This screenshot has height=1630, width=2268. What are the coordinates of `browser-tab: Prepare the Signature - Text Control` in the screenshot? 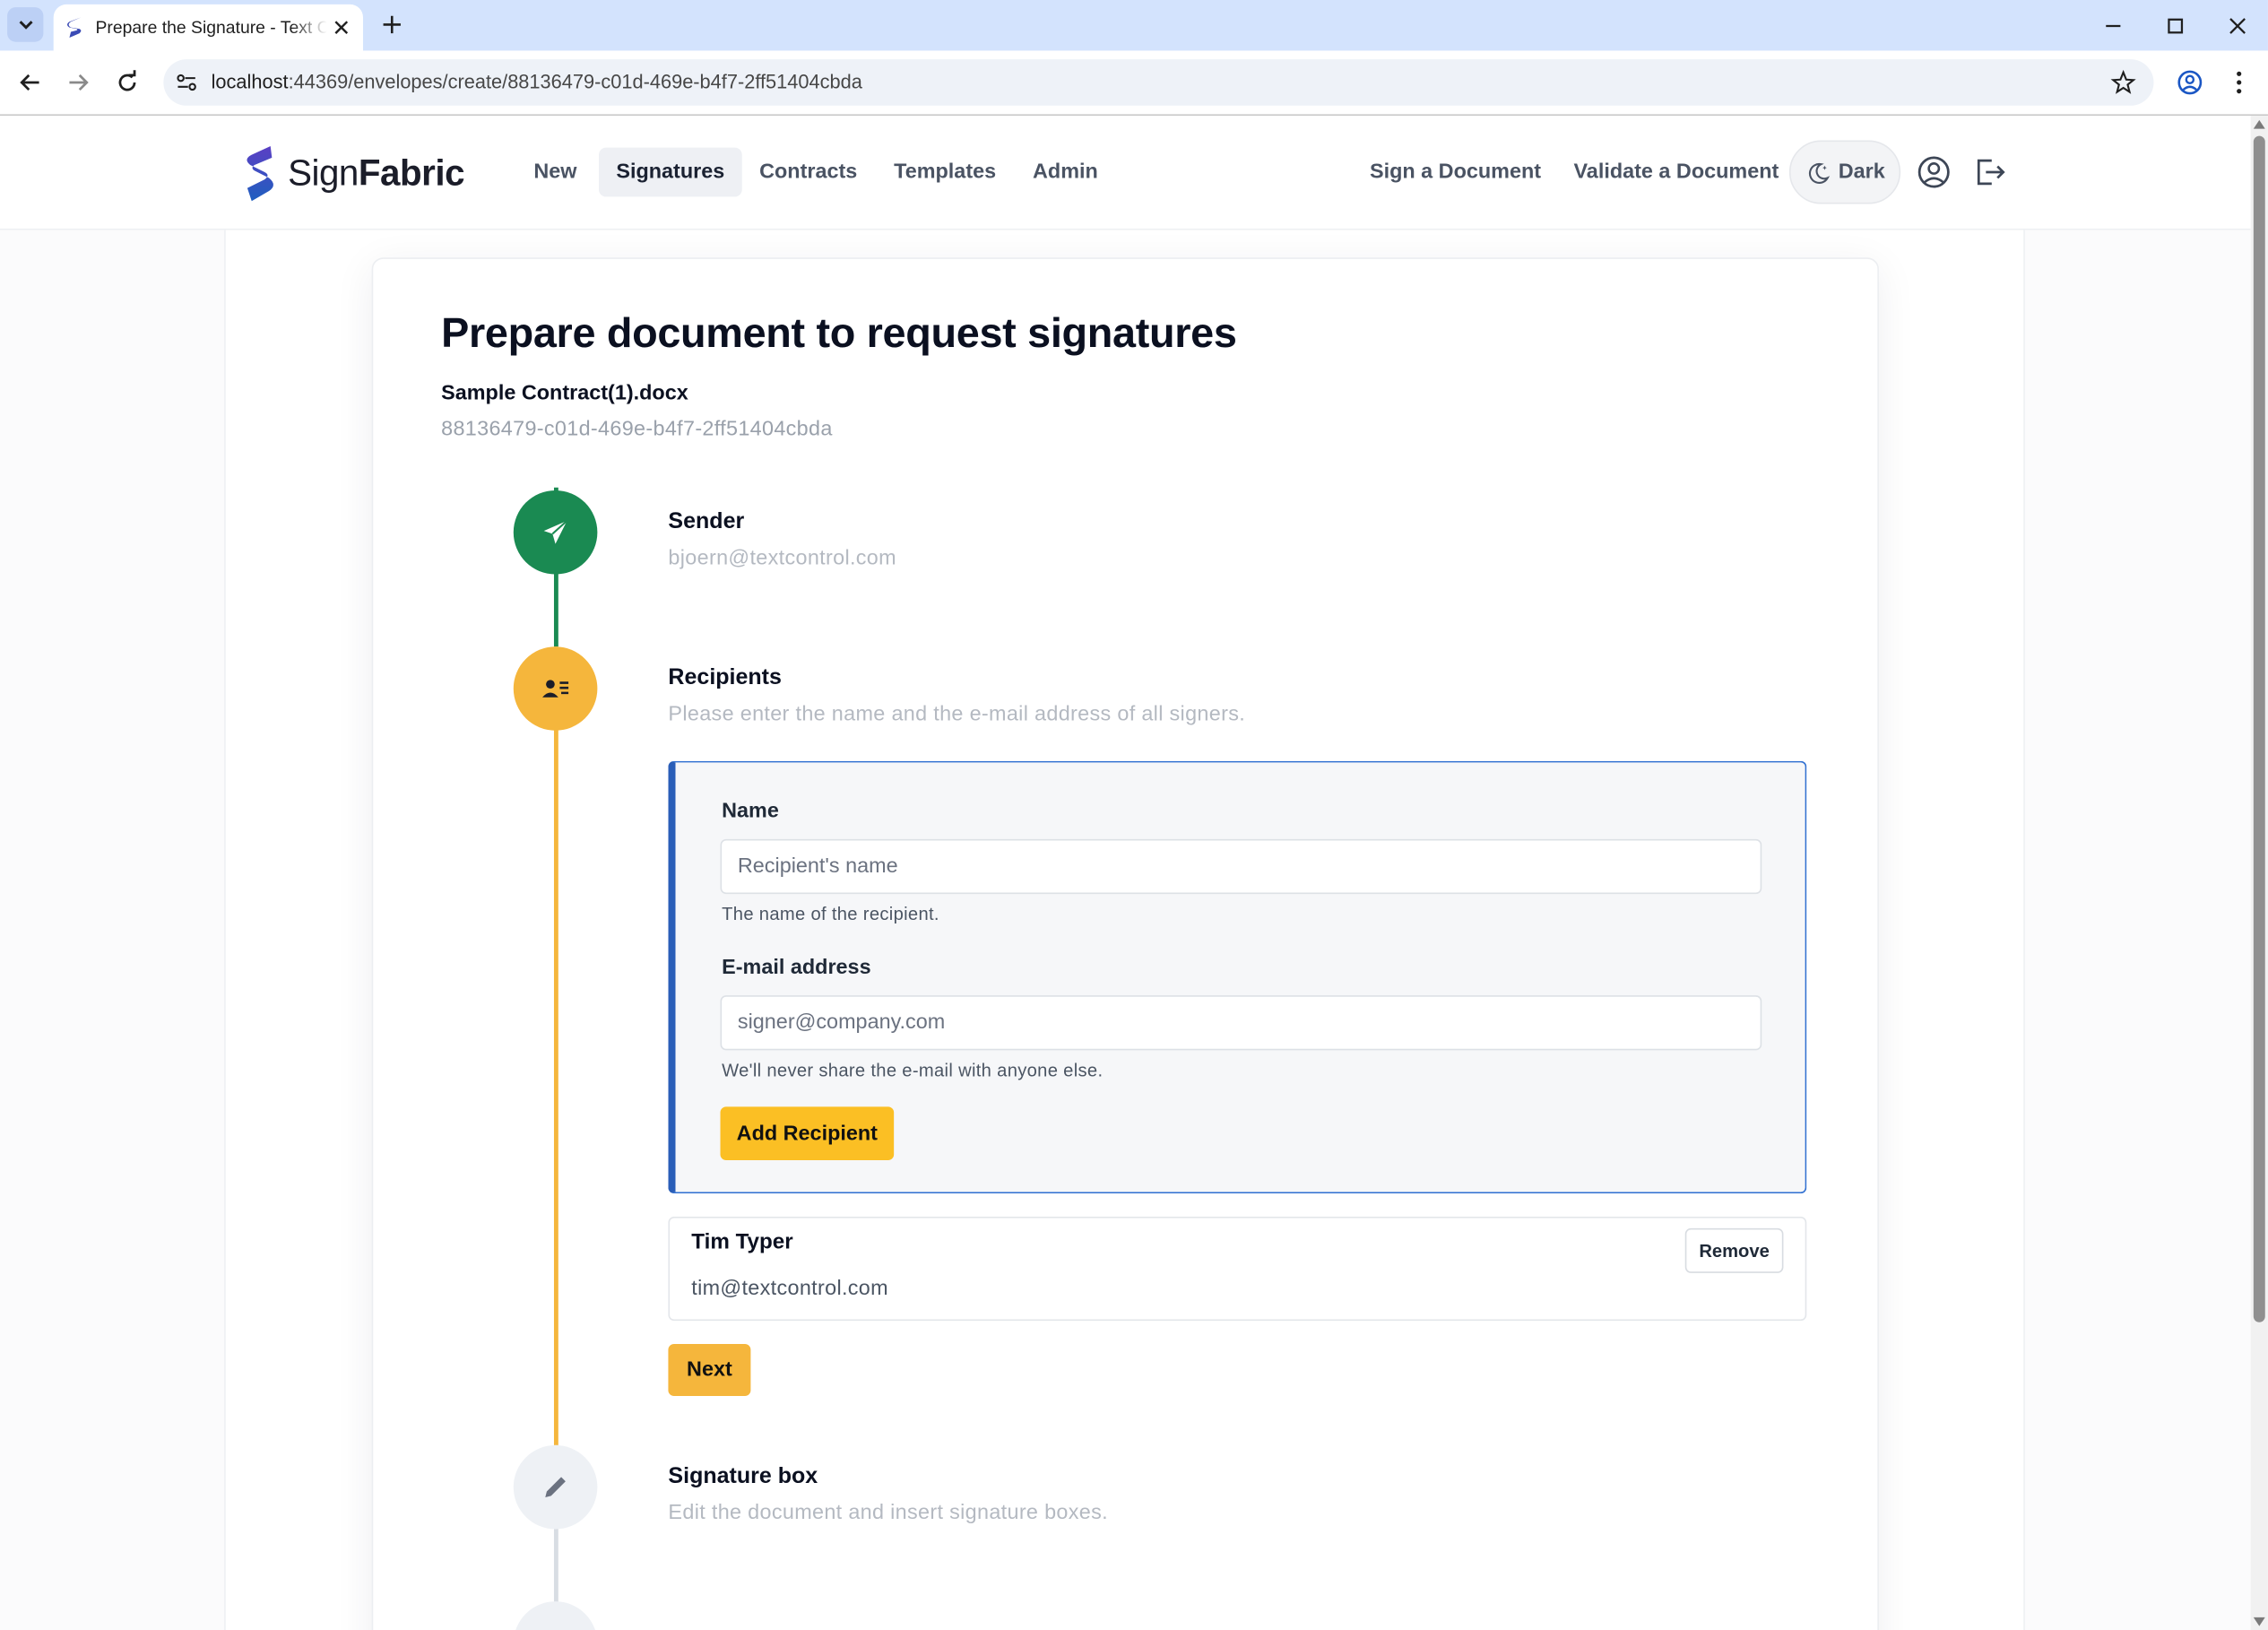 It's located at (208, 27).